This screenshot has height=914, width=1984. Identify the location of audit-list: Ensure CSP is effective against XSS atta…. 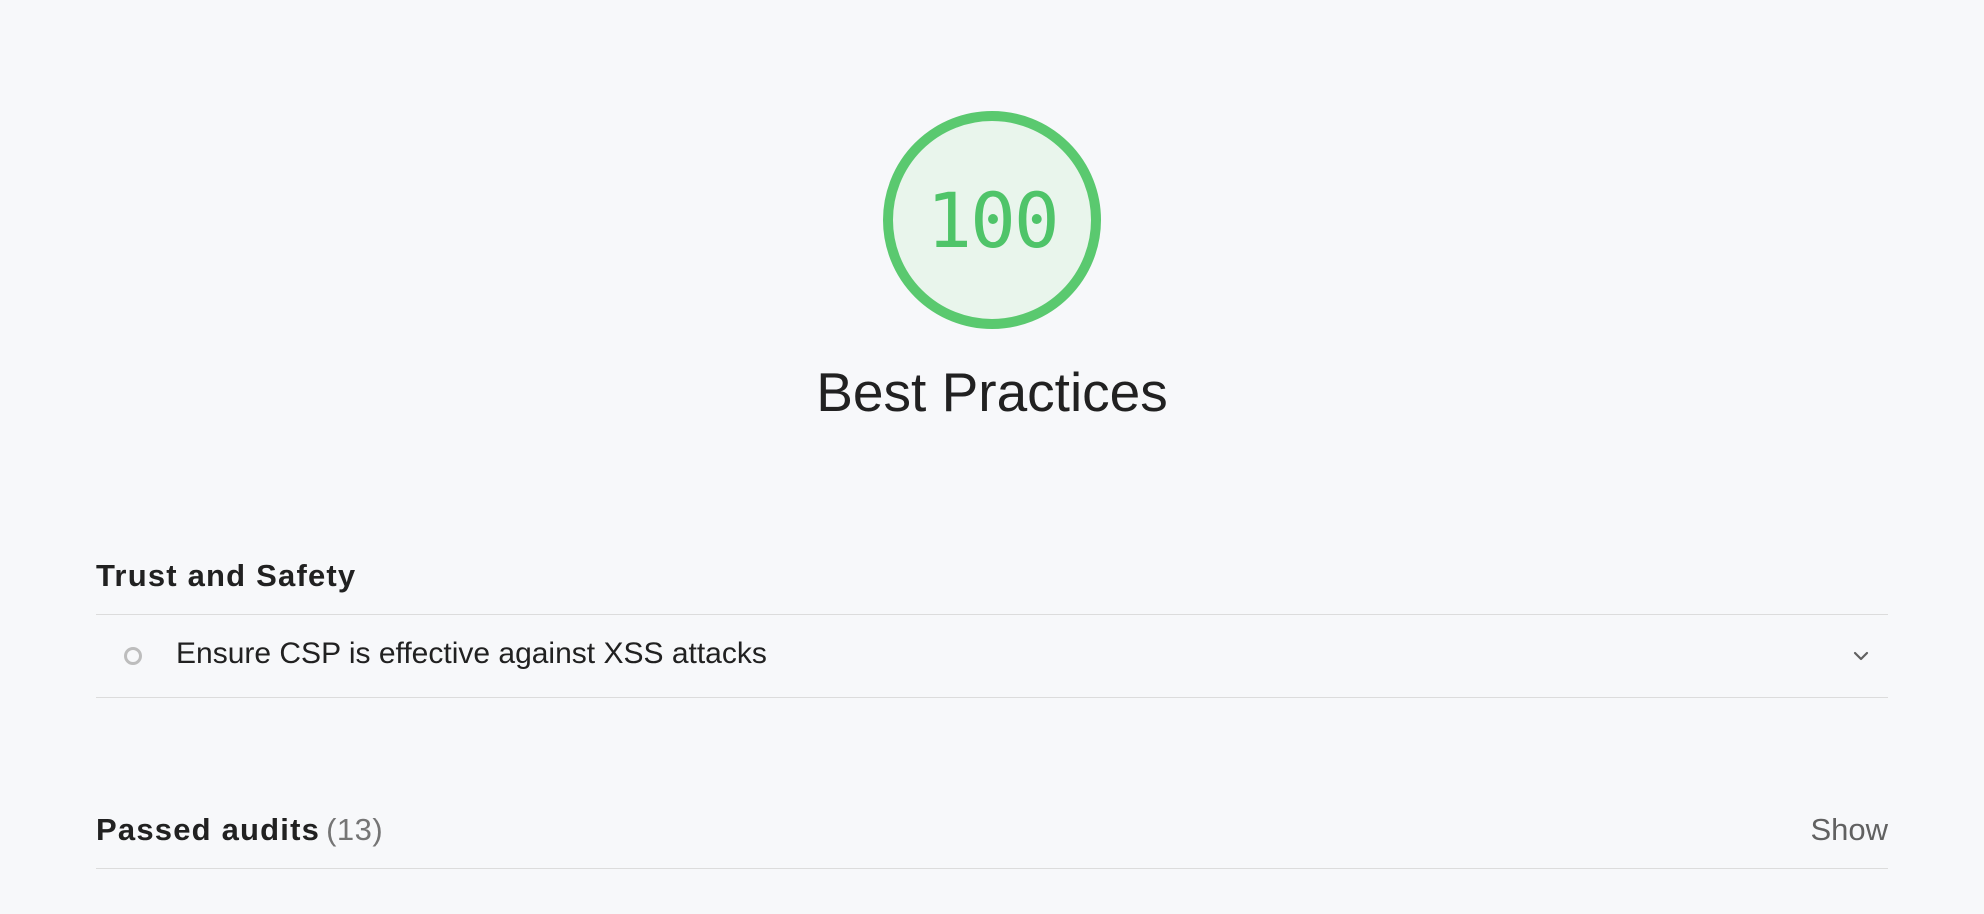
(992, 656).